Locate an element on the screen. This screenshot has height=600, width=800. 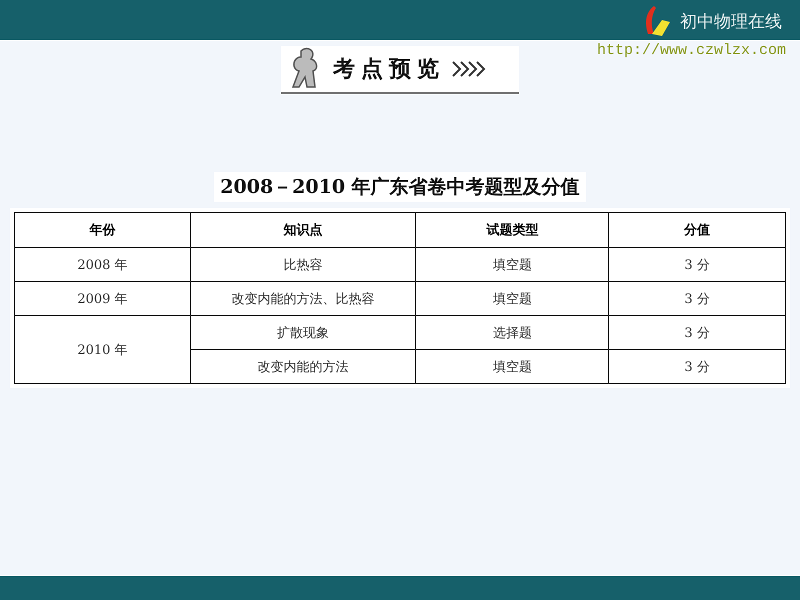
column-header: 知识点 is located at coordinates (303, 230).